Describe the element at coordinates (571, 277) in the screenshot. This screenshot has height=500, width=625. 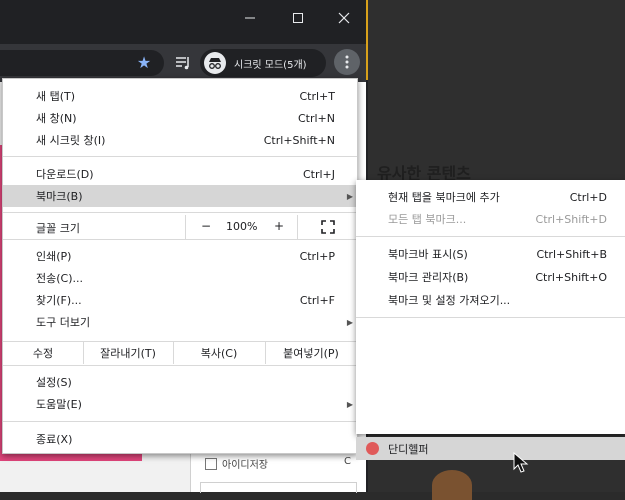
I see `menu-item-shortcut: Ctrl+Shift+O` at that location.